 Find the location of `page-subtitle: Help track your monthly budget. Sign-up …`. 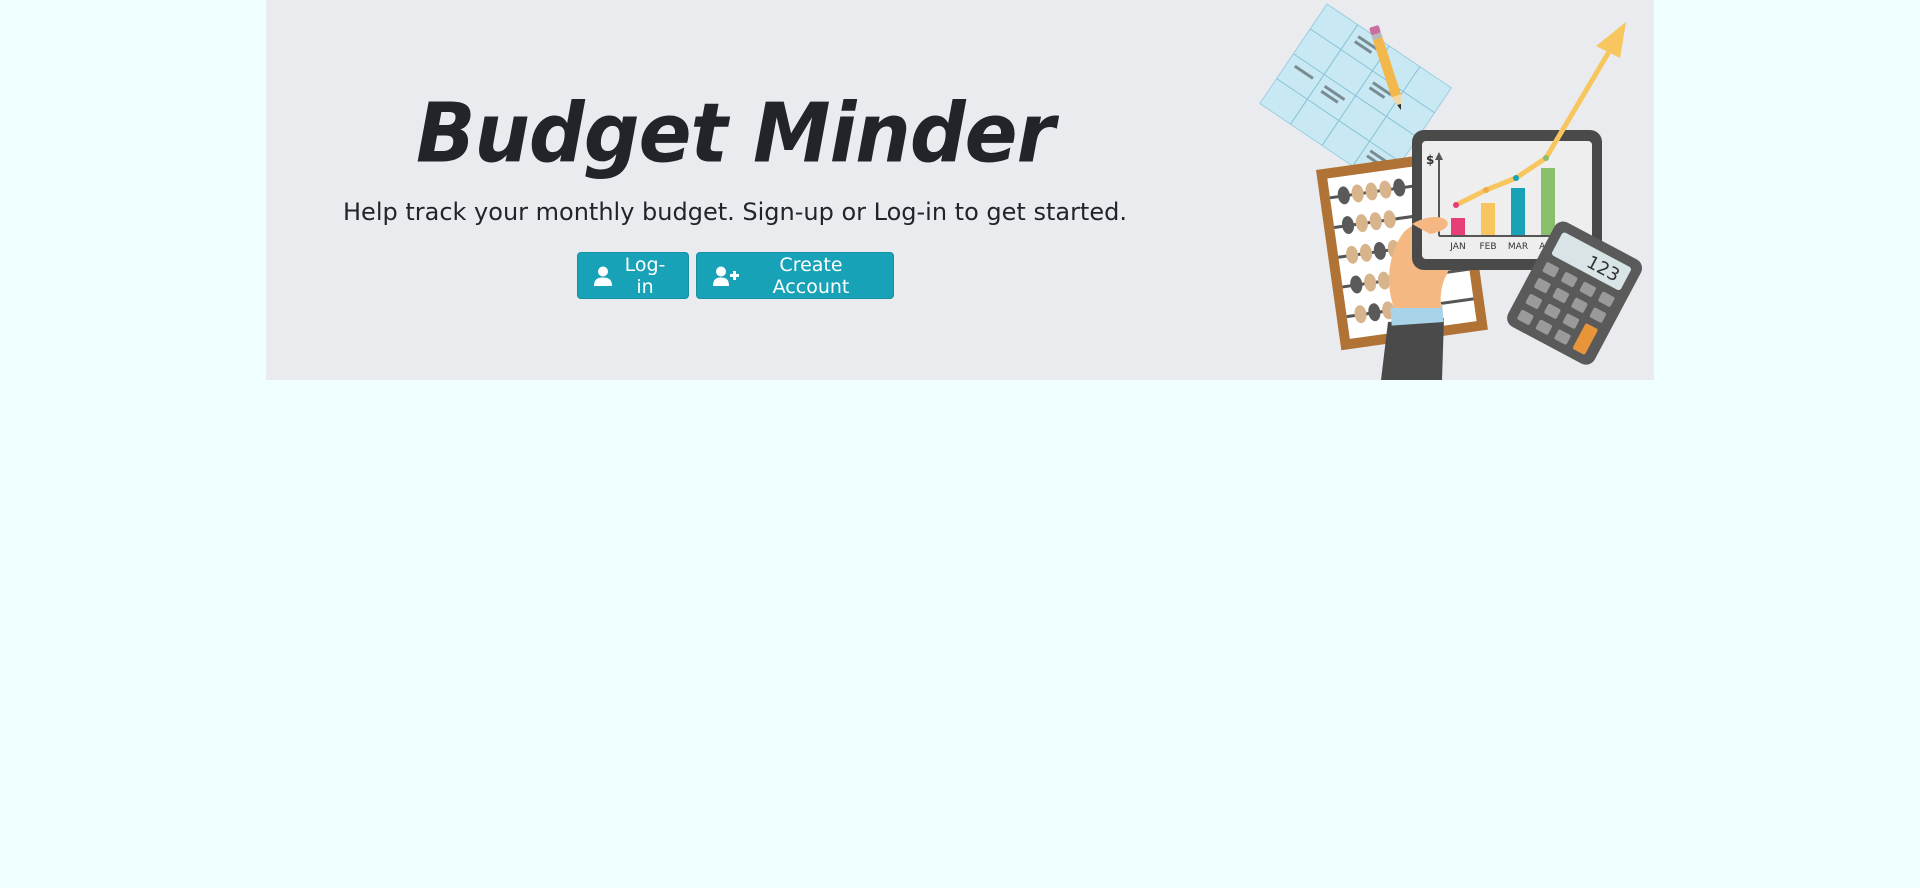

page-subtitle: Help track your monthly budget. Sign-up … is located at coordinates (735, 212).